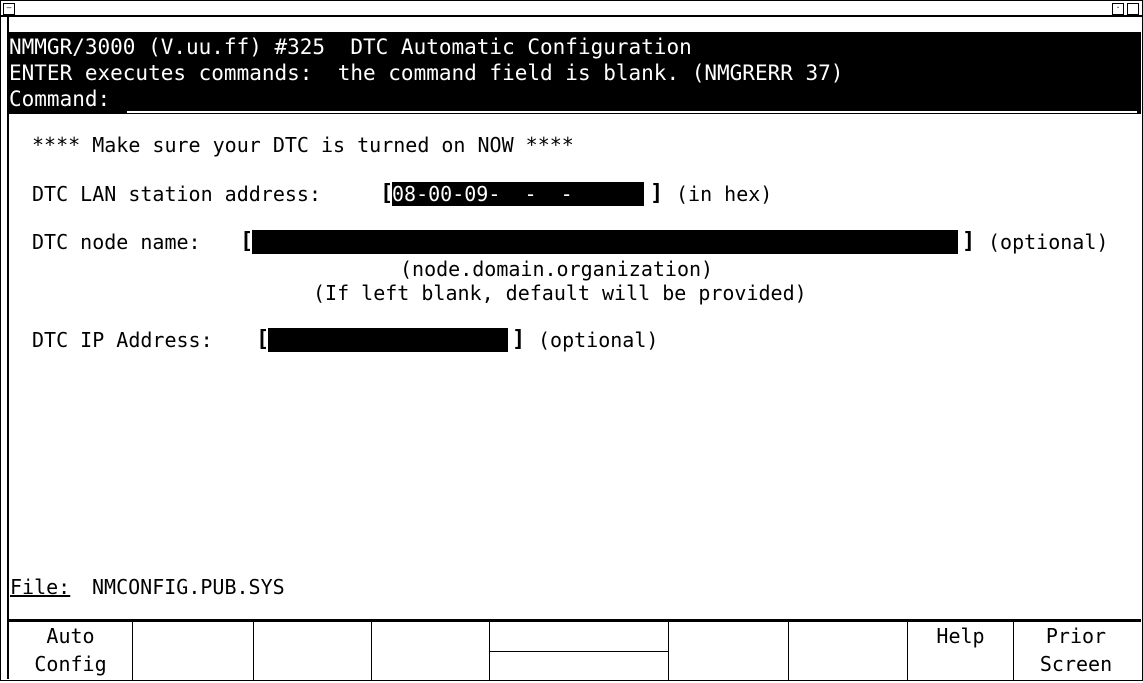 Image resolution: width=1143 pixels, height=683 pixels. I want to click on ip-optional-note: (optional), so click(598, 340).